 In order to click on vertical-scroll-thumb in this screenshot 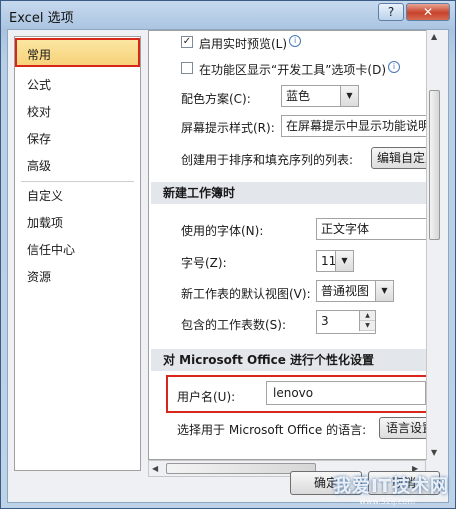, I will do `click(434, 165)`.